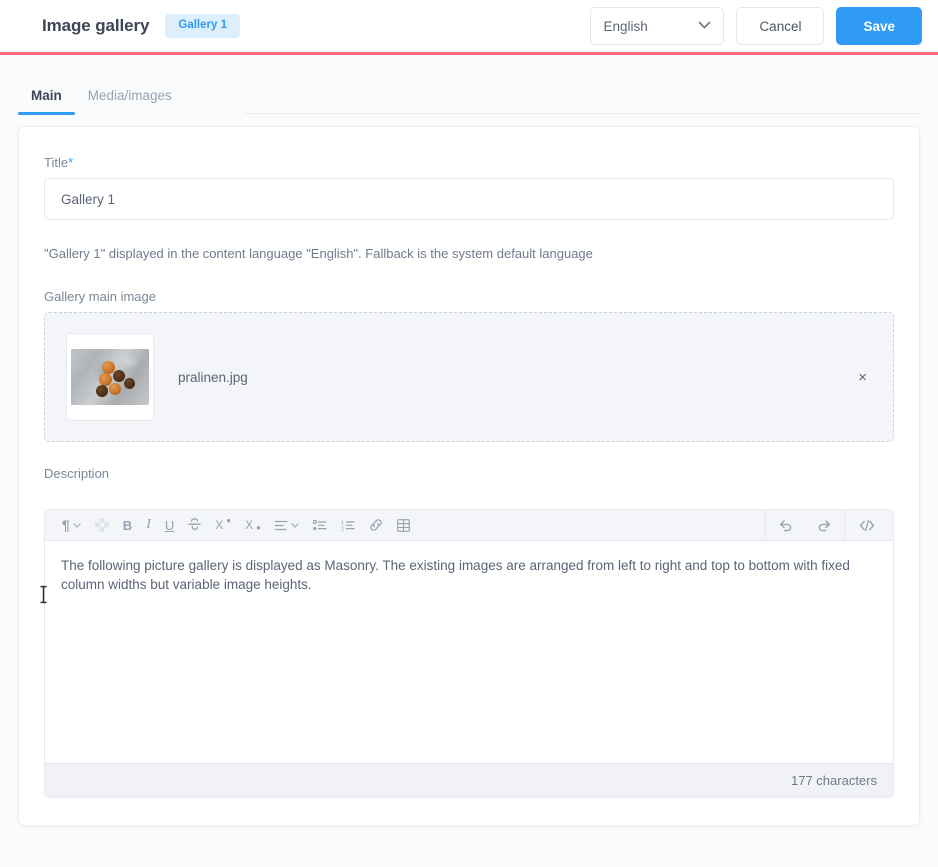 The width and height of the screenshot is (938, 867). Describe the element at coordinates (625, 26) in the screenshot. I see `language-select-value: English` at that location.